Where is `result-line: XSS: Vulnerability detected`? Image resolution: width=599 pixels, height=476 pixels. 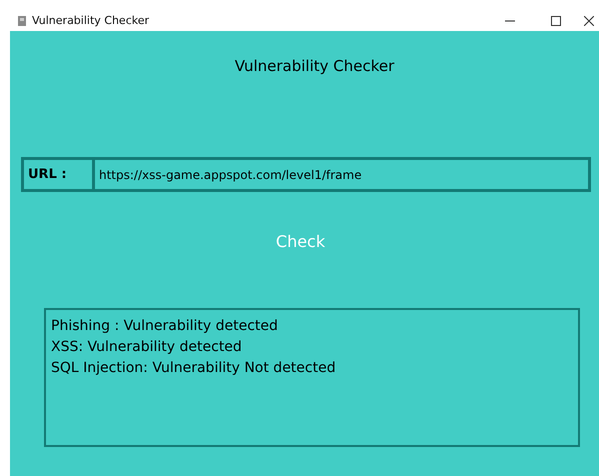
result-line: XSS: Vulnerability detected is located at coordinates (147, 347).